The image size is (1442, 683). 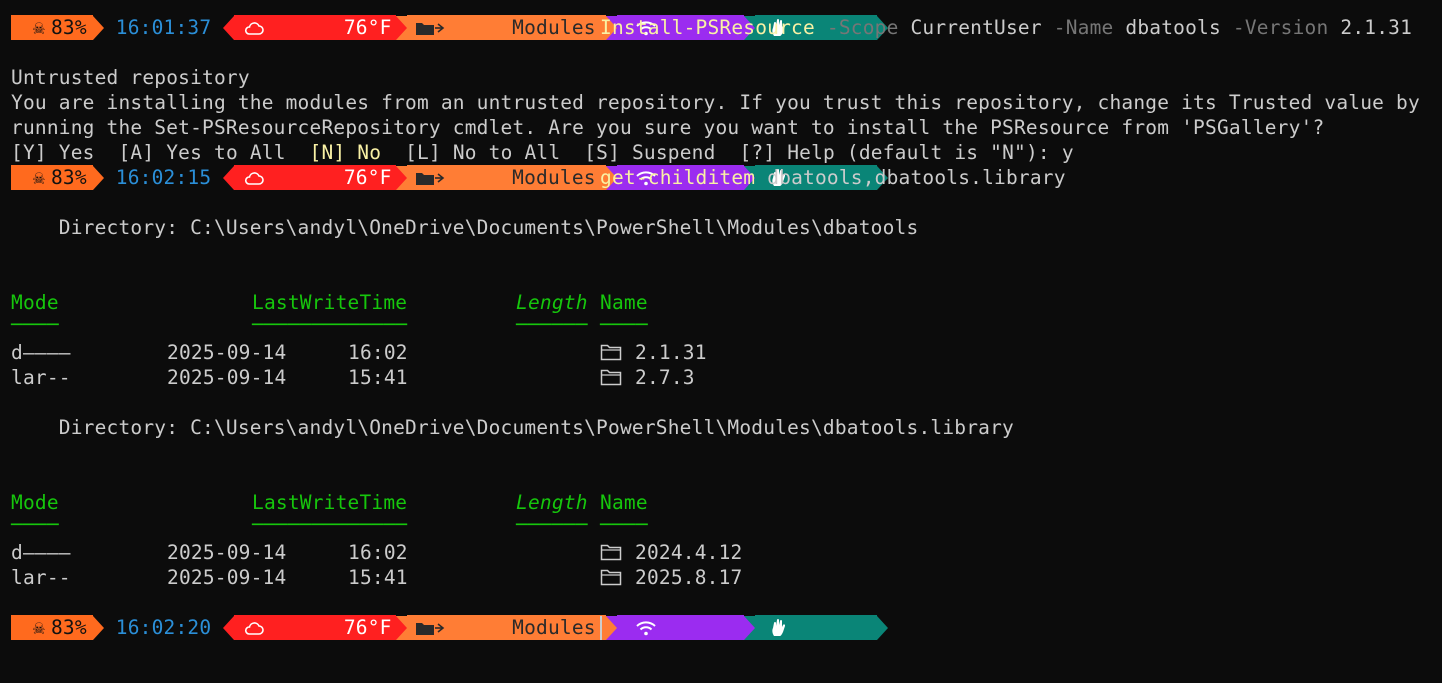 What do you see at coordinates (163, 627) in the screenshot?
I see `prompt-time: 16:02:20` at bounding box center [163, 627].